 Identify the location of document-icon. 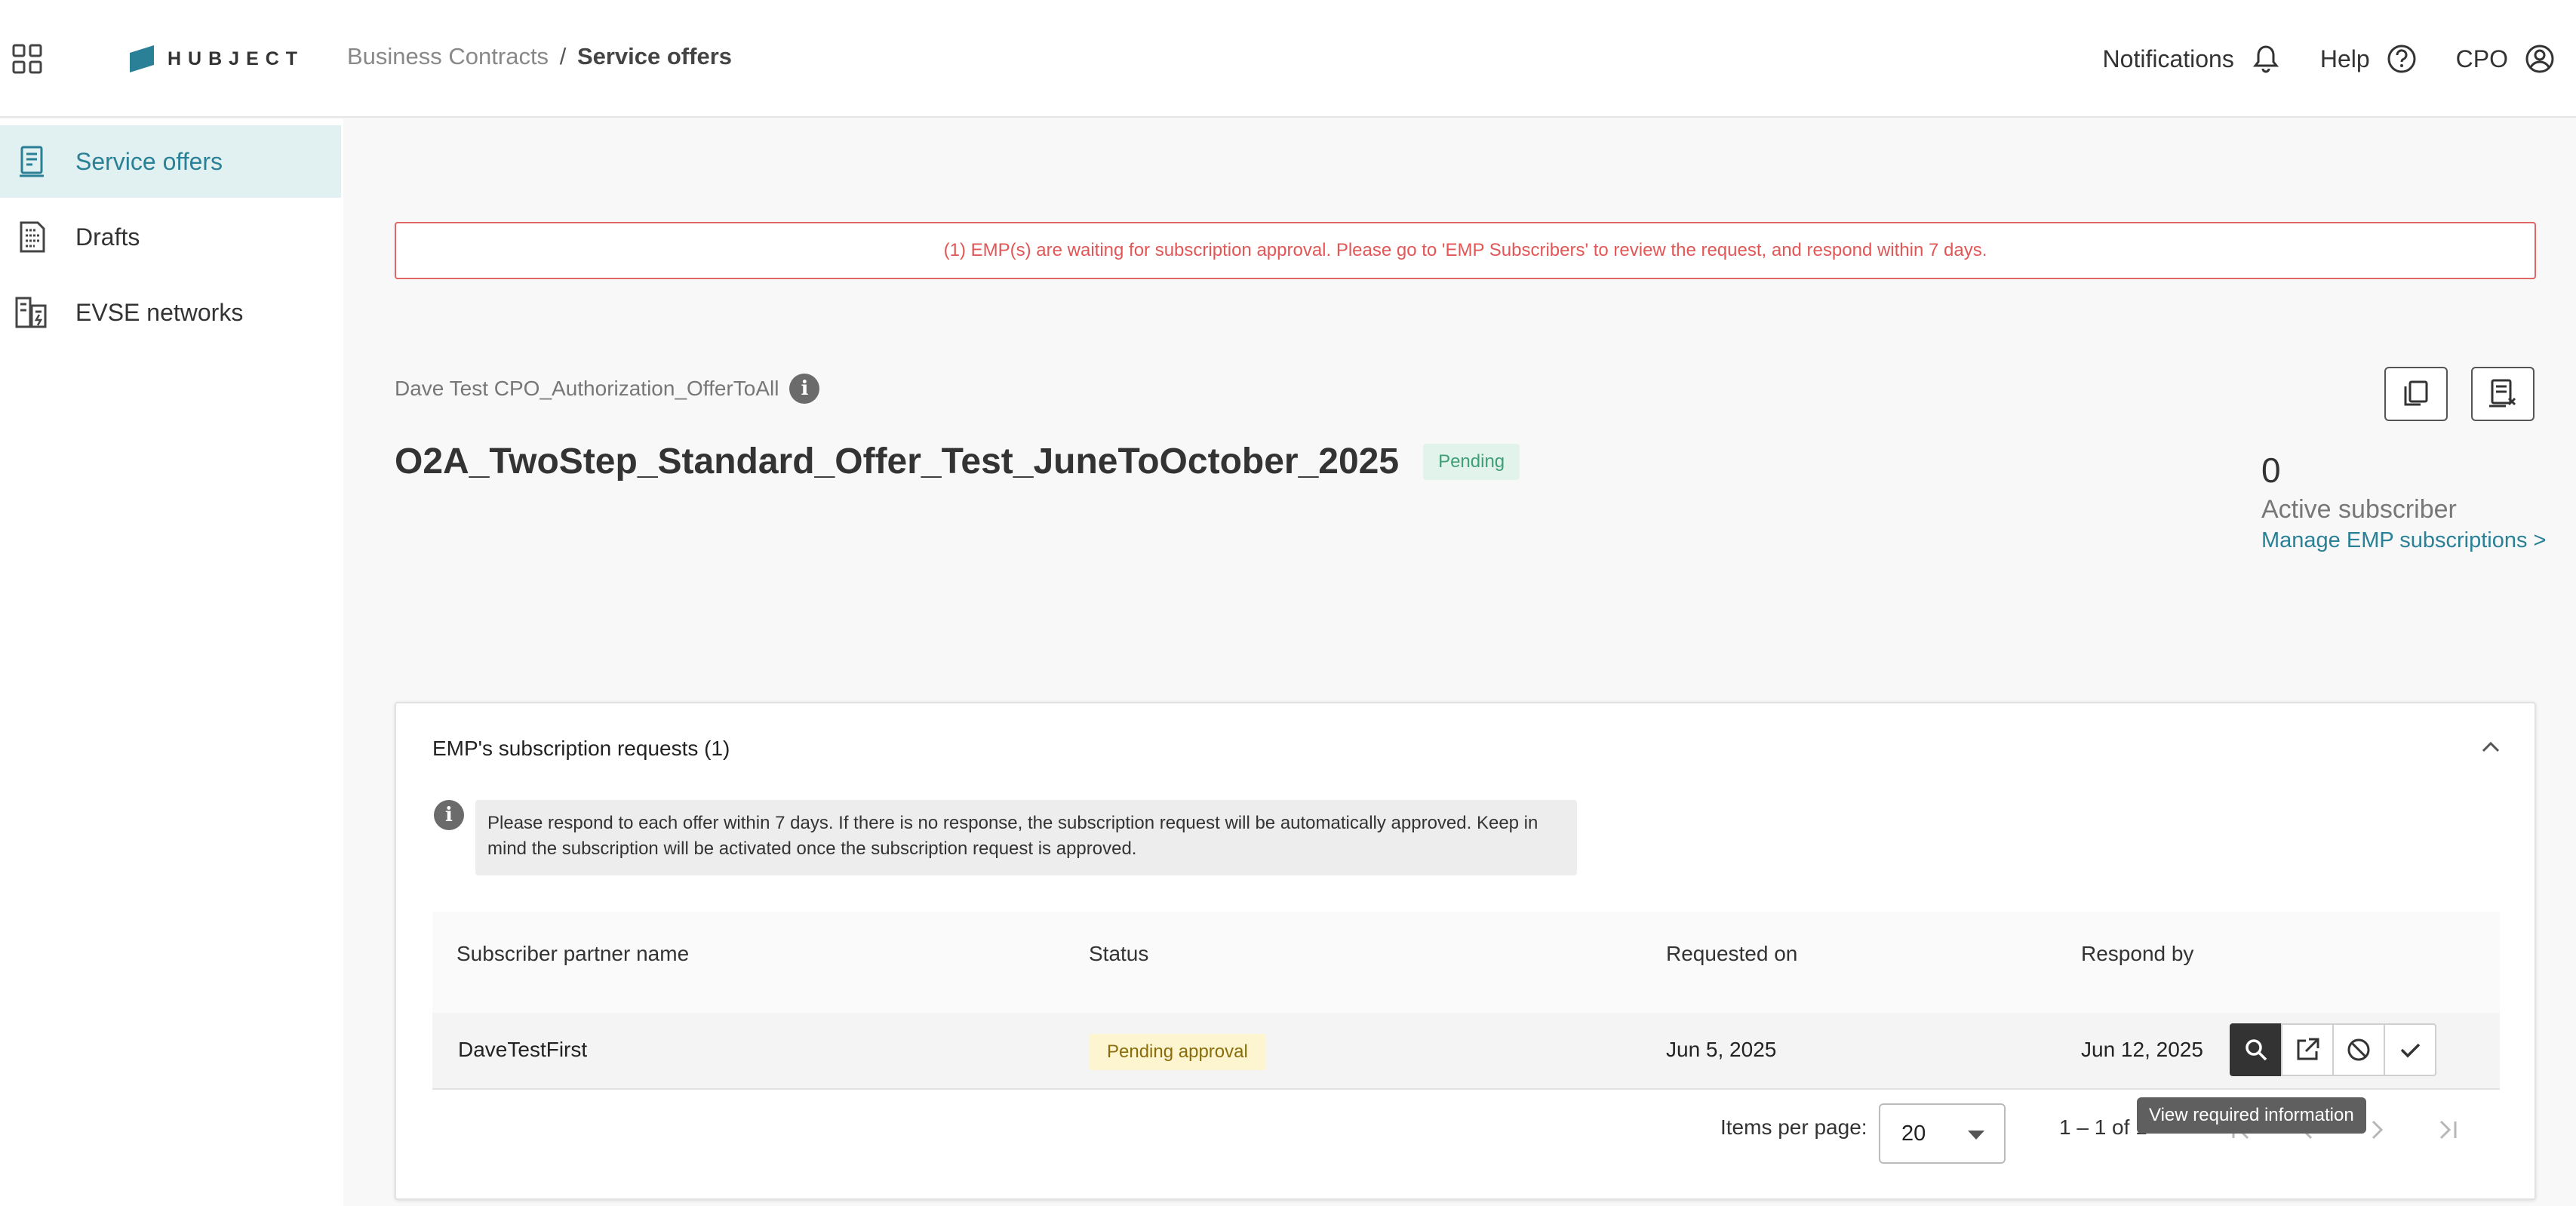
(32, 161).